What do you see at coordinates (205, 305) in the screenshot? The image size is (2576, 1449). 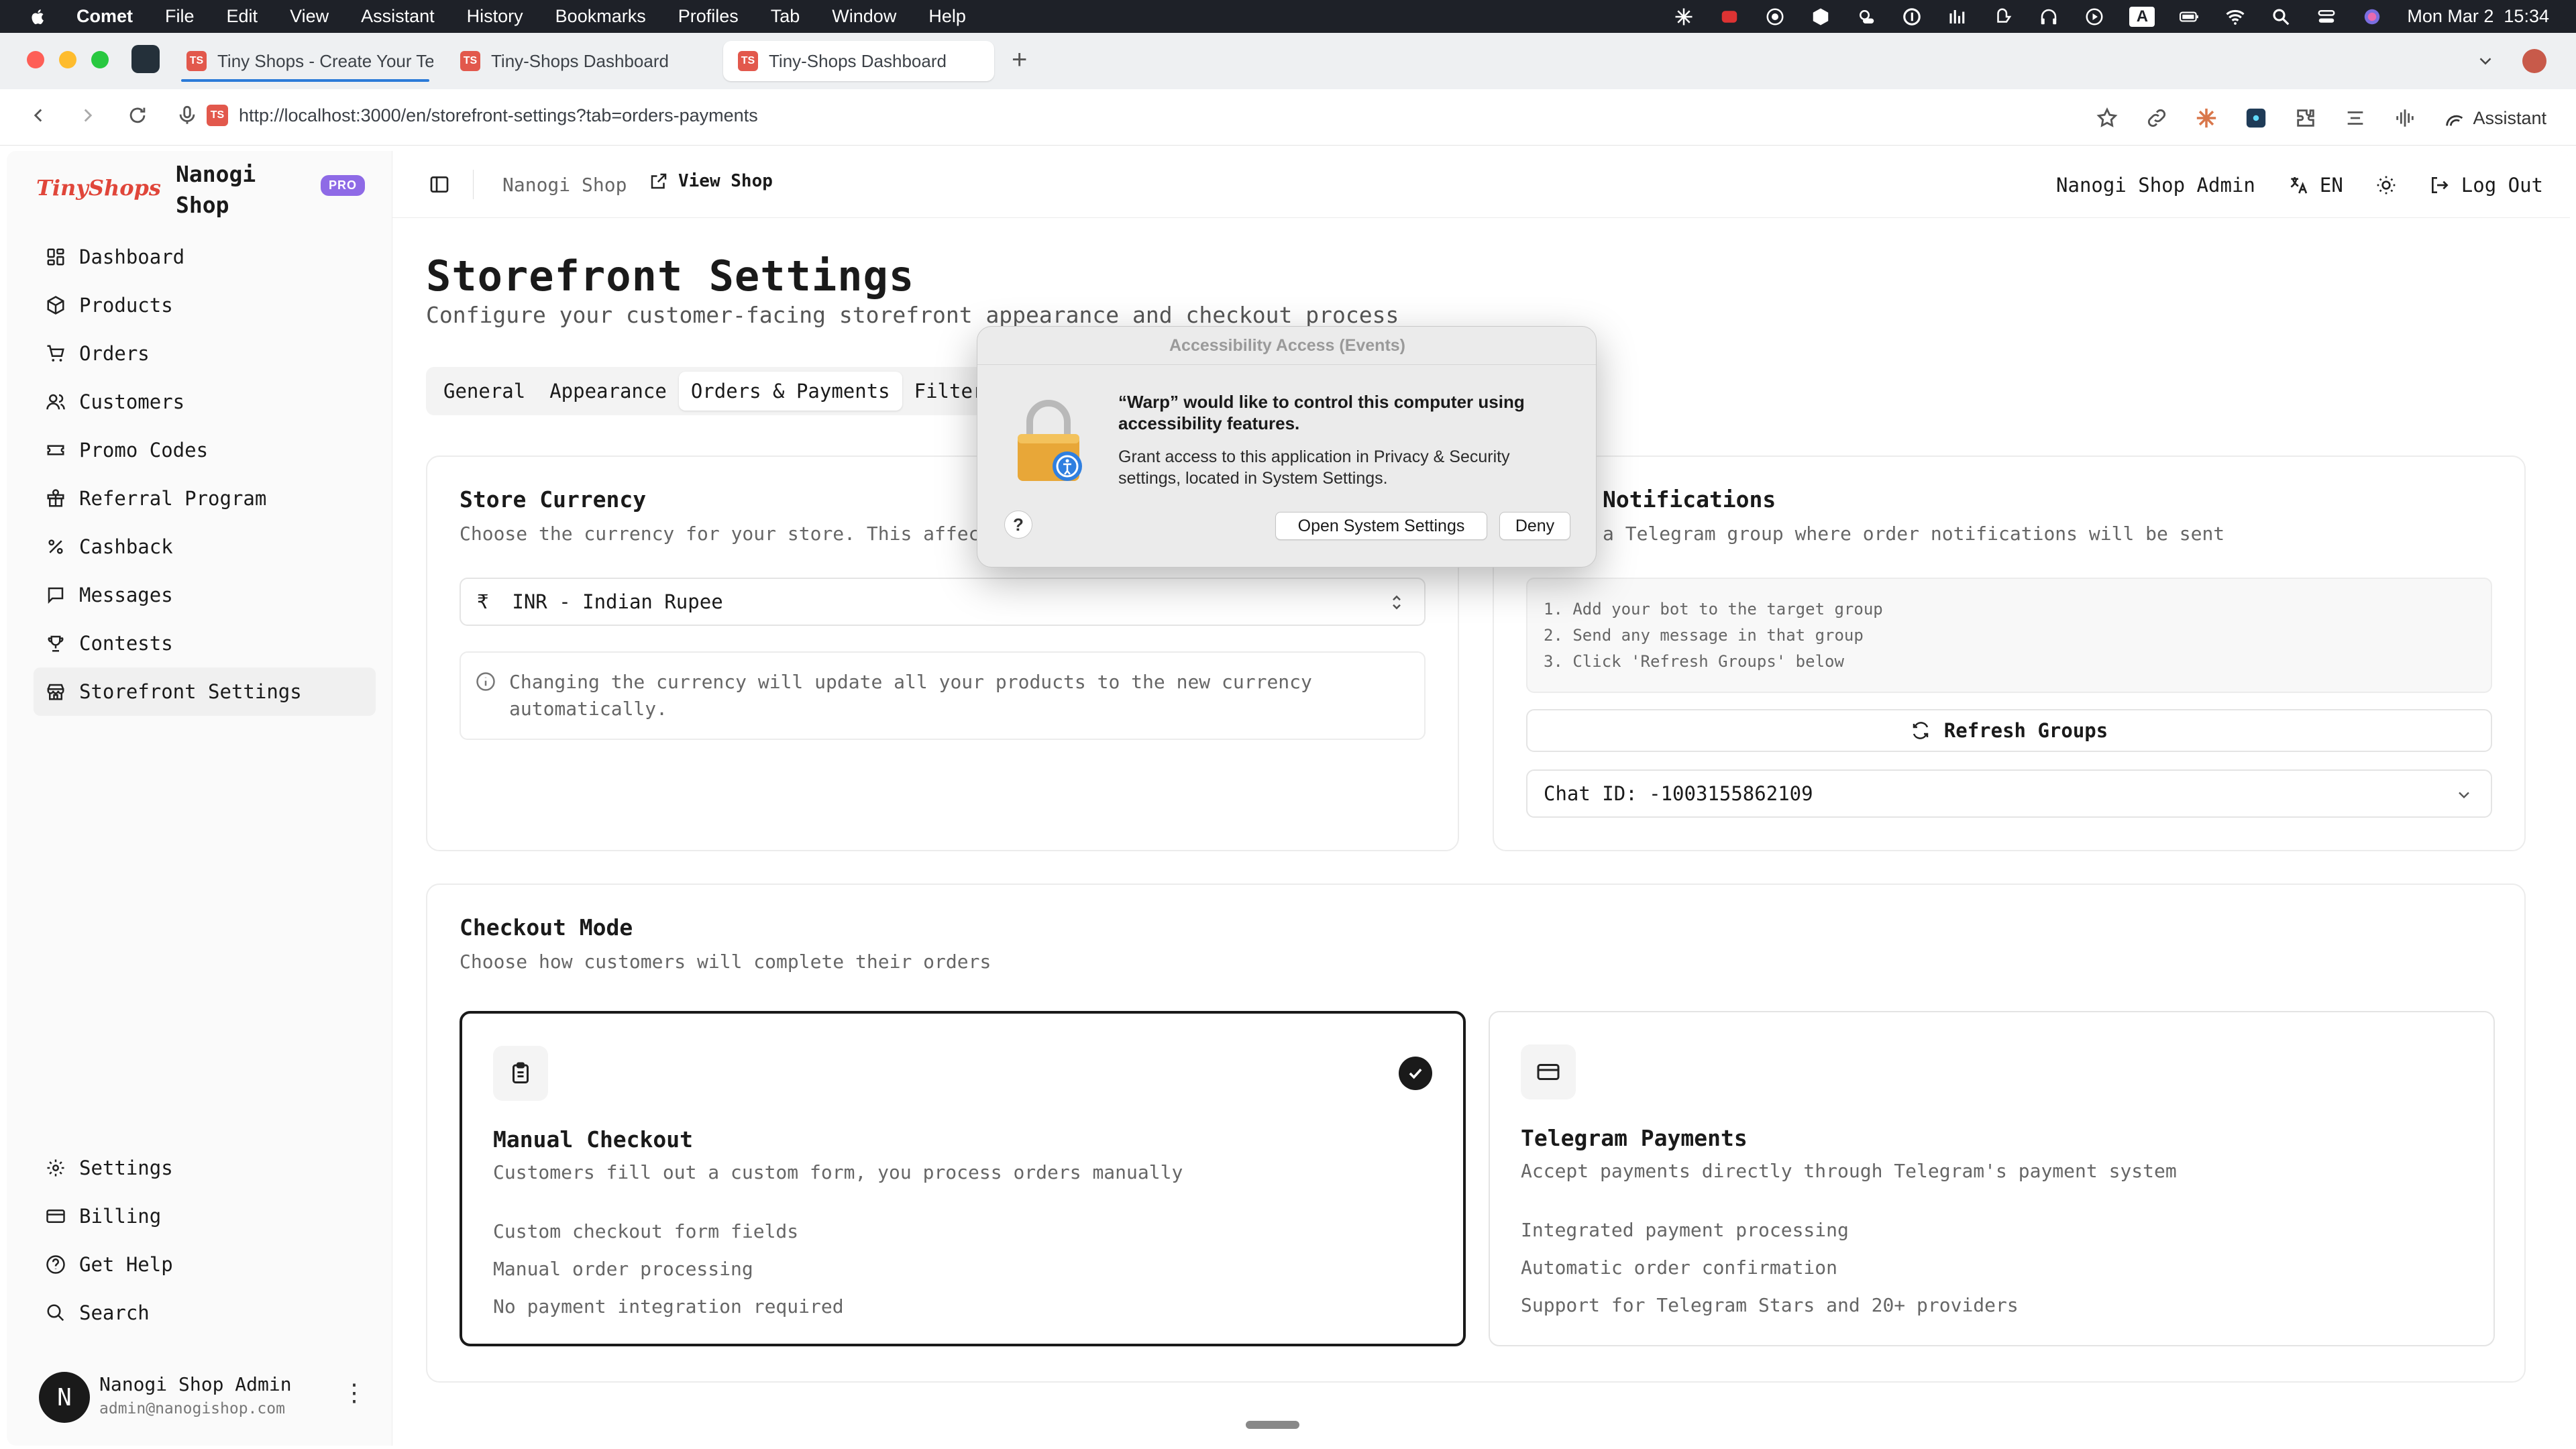 I see `sidebar-item-products: Products` at bounding box center [205, 305].